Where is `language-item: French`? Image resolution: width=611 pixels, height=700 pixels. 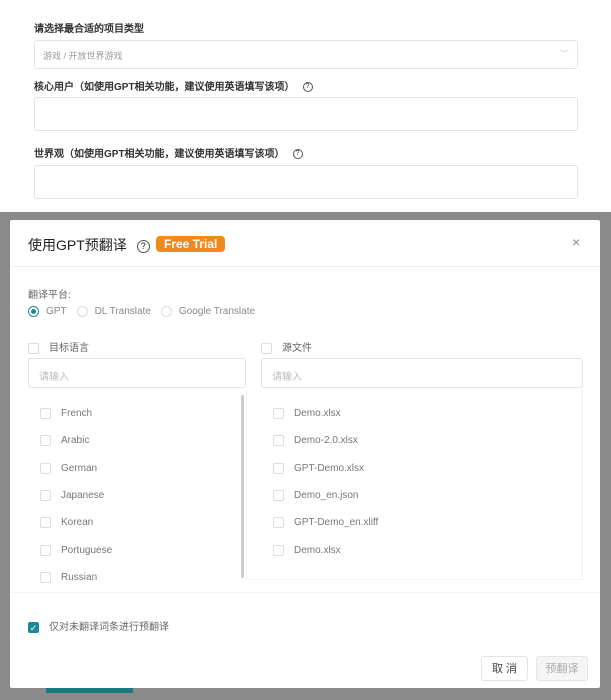 language-item: French is located at coordinates (140, 413).